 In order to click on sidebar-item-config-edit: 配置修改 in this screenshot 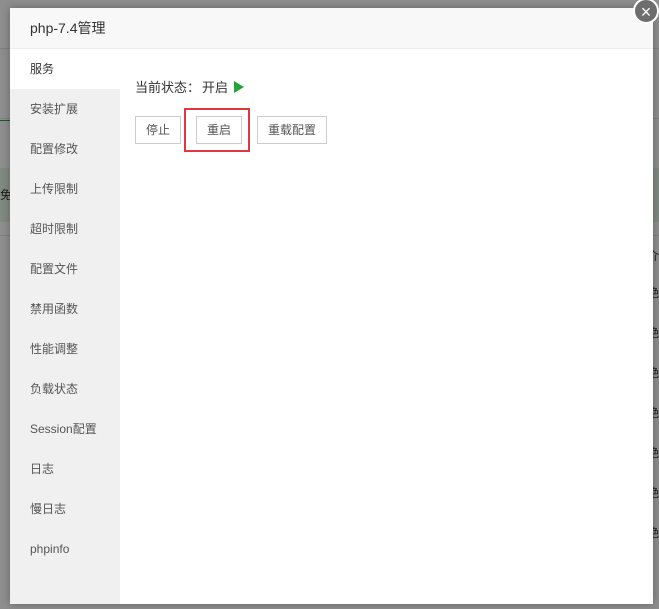, I will do `click(65, 149)`.